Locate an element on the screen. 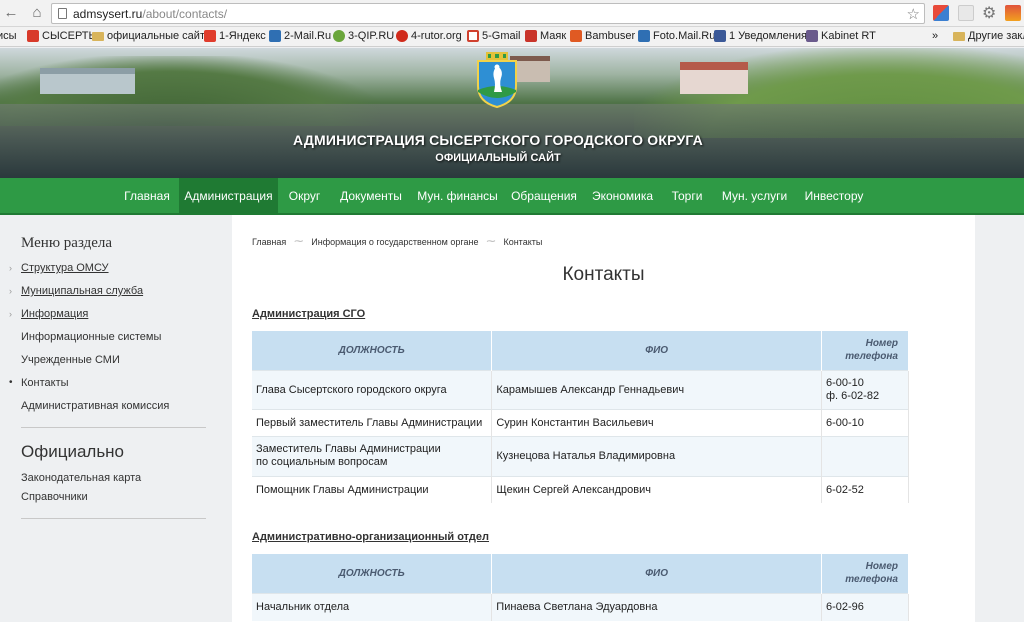  coat-of-arms-icon is located at coordinates (497, 80).